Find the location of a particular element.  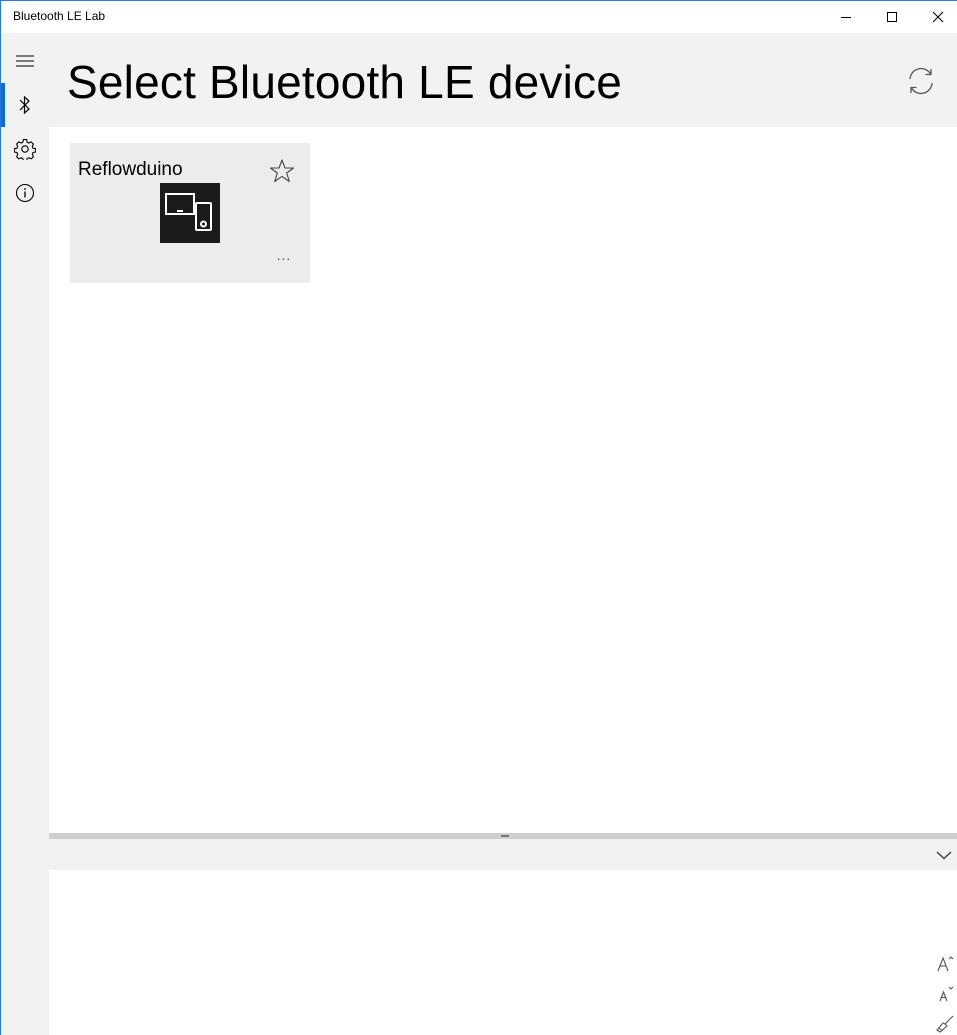

clear-brush-icon is located at coordinates (945, 1024).